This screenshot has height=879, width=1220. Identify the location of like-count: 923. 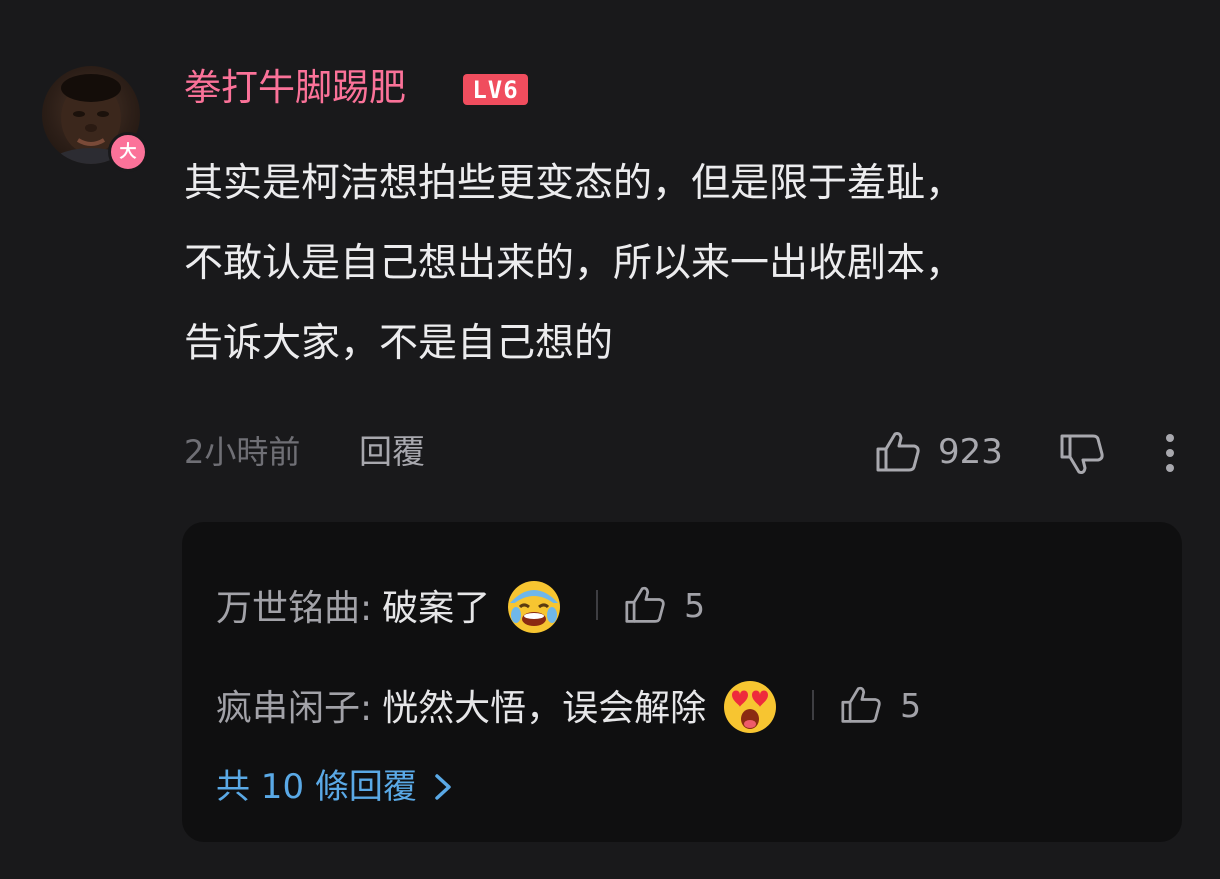
(970, 452).